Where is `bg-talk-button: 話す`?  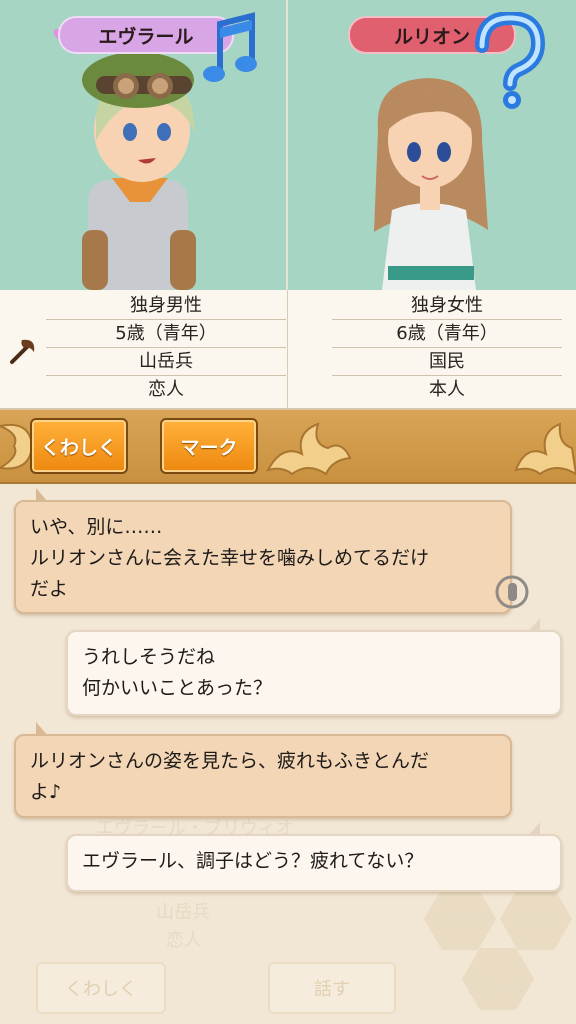
bg-talk-button: 話す is located at coordinates (332, 988).